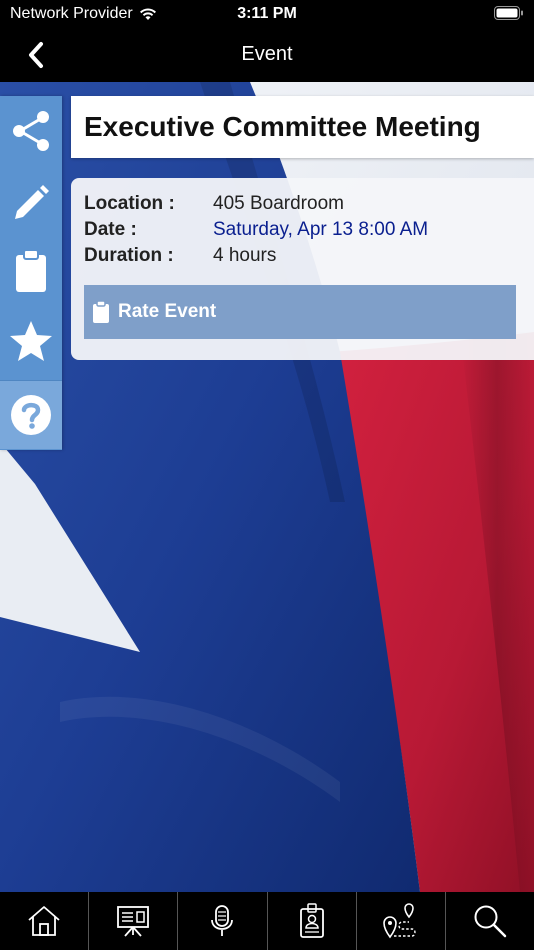 The image size is (534, 950). I want to click on notes-button, so click(31, 271).